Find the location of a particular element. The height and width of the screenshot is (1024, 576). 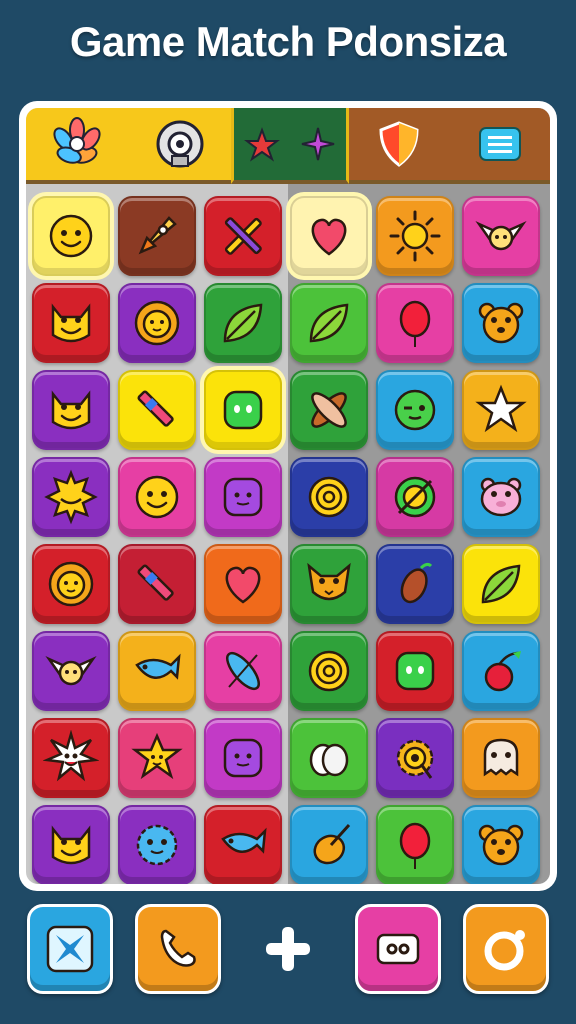

tile-r3-c4 is located at coordinates (329, 410).